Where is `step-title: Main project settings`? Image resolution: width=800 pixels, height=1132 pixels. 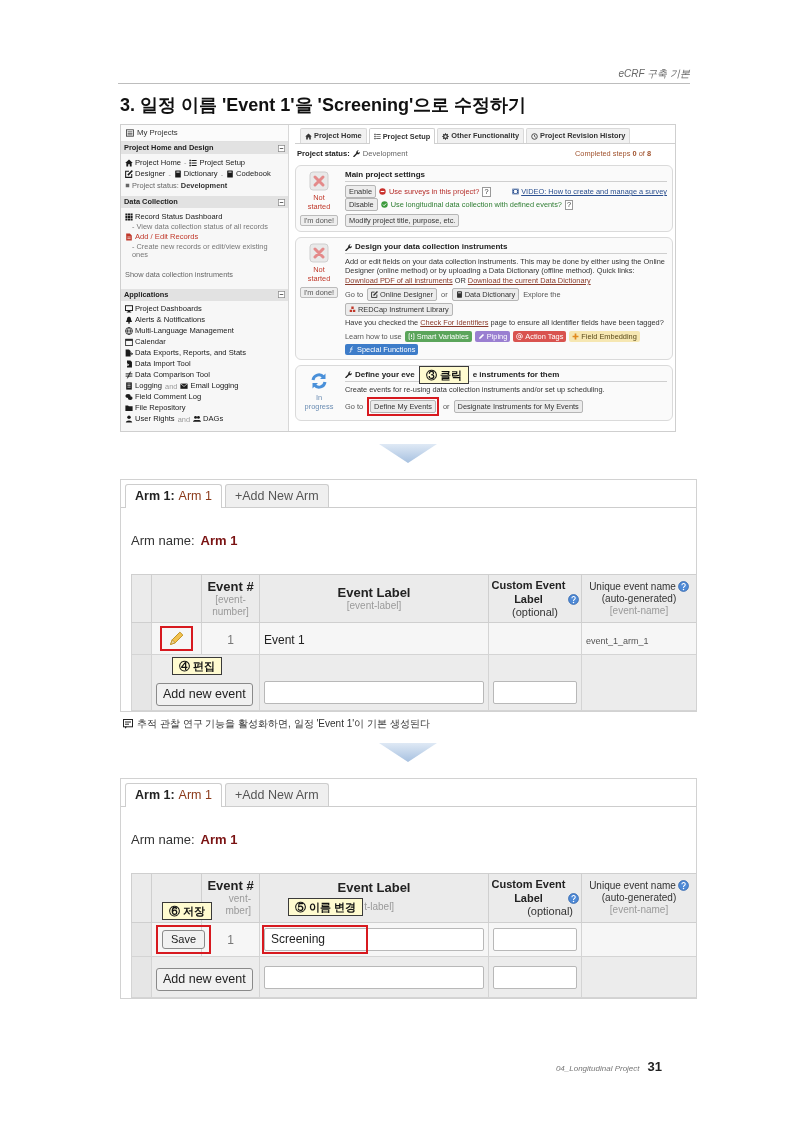 step-title: Main project settings is located at coordinates (385, 175).